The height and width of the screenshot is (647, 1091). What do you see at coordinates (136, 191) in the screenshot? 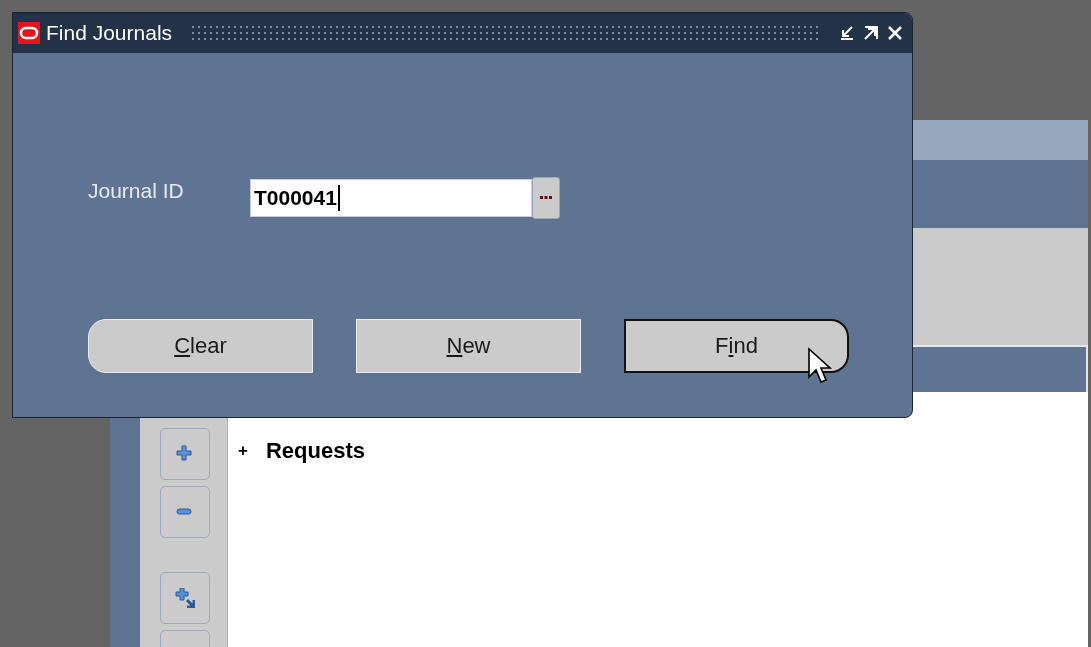
I see `field-label: Journal ID` at bounding box center [136, 191].